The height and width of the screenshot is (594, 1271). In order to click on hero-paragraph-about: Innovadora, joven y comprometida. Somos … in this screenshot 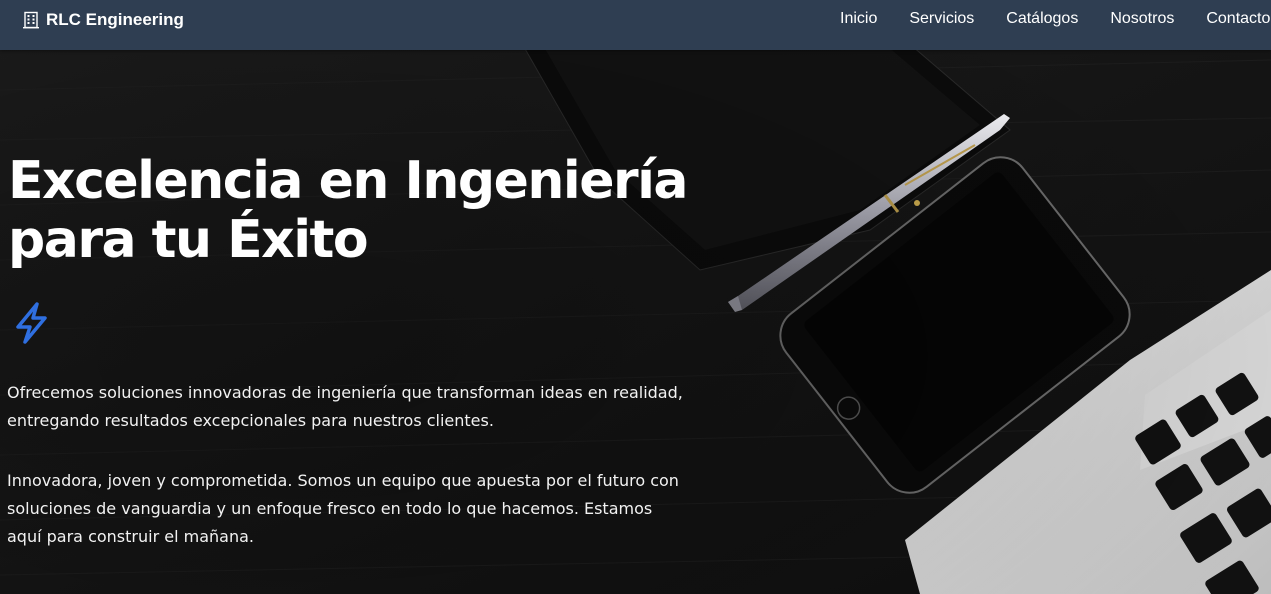, I will do `click(347, 509)`.